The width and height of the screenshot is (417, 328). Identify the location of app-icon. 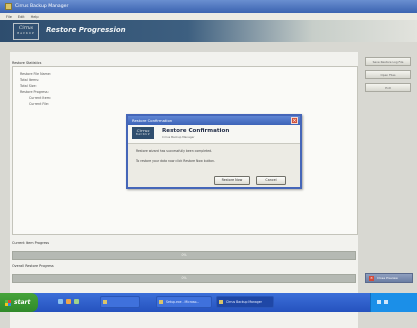
(8, 6).